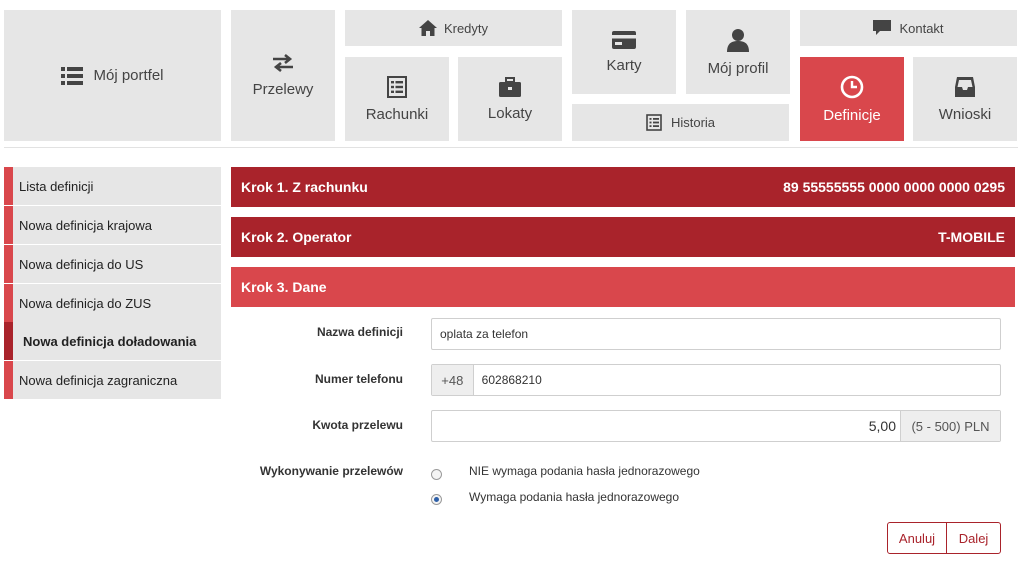 This screenshot has width=1024, height=563. Describe the element at coordinates (81, 264) in the screenshot. I see `sidebar-item-label: Nowa definicja do US` at that location.